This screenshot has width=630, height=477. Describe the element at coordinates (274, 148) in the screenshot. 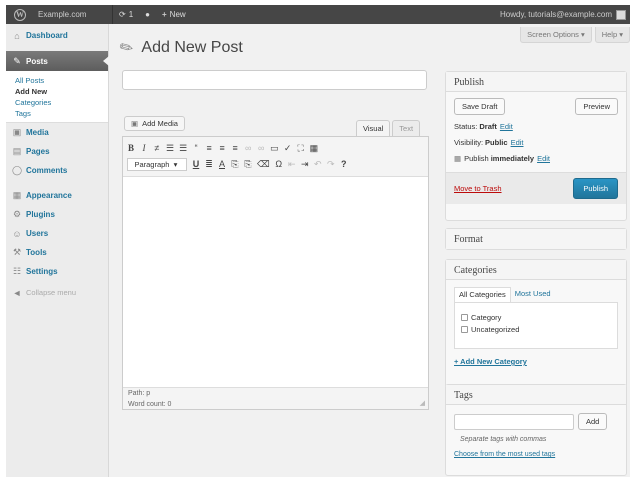

I see `insert-more-icon: ▭` at that location.